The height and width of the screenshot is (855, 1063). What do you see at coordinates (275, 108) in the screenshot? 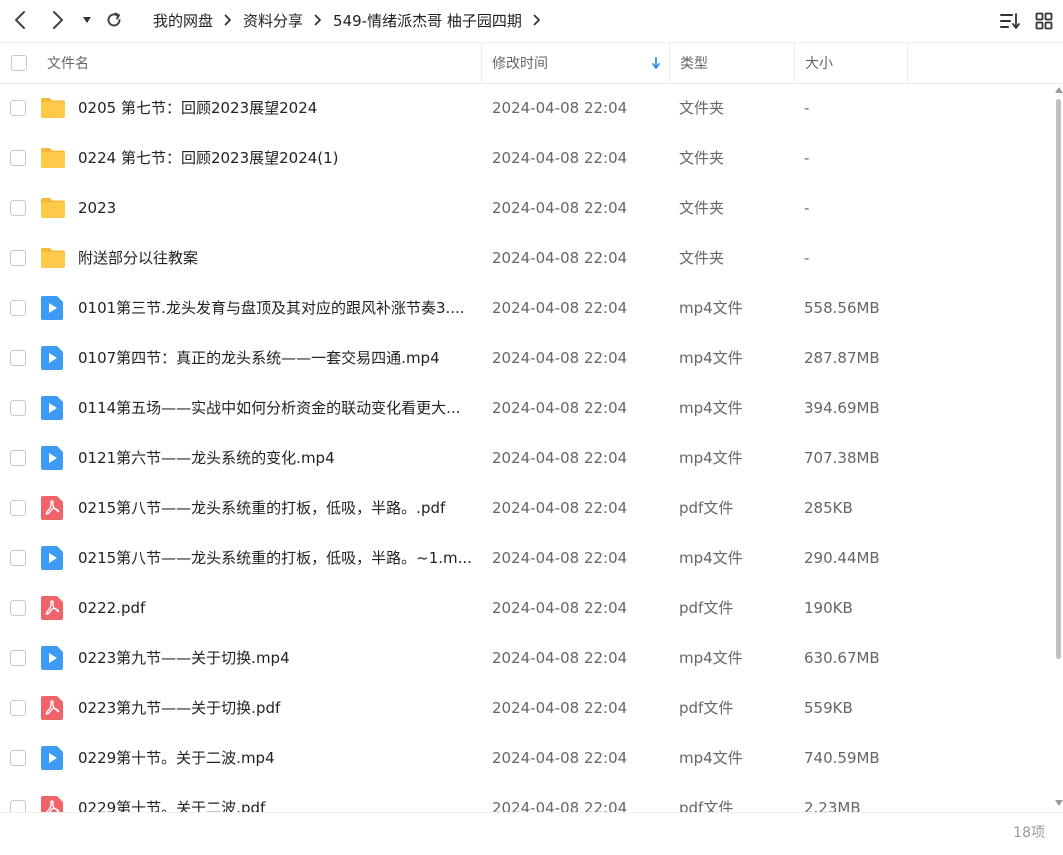
I see `file-name: 0205 第七节：回顾2023展望2024` at bounding box center [275, 108].